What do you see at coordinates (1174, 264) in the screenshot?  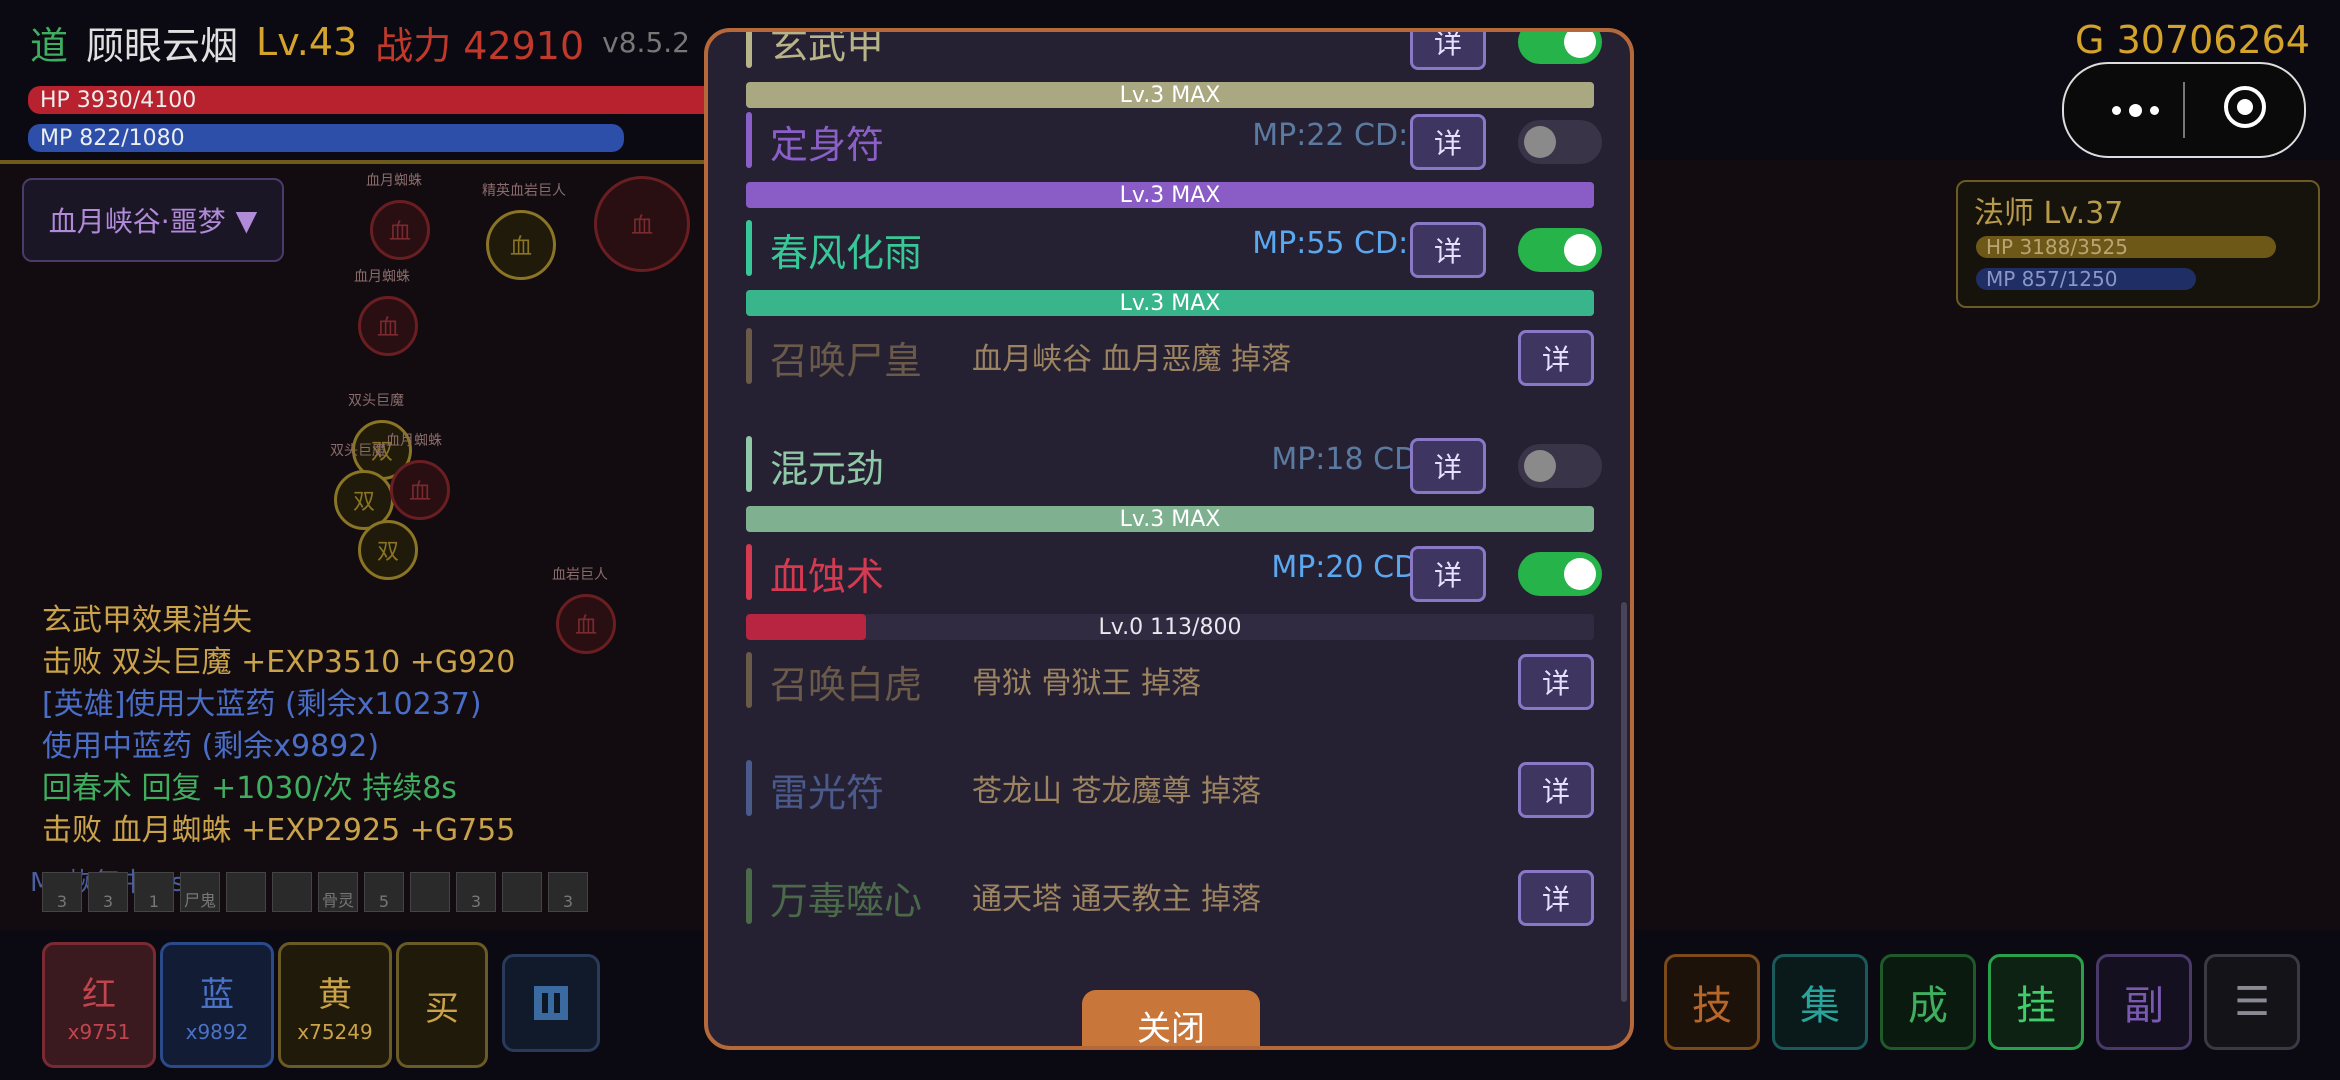 I see `skill-row: 春风化雨 MP:55 CD:10s 详 Lv.3 MAX` at bounding box center [1174, 264].